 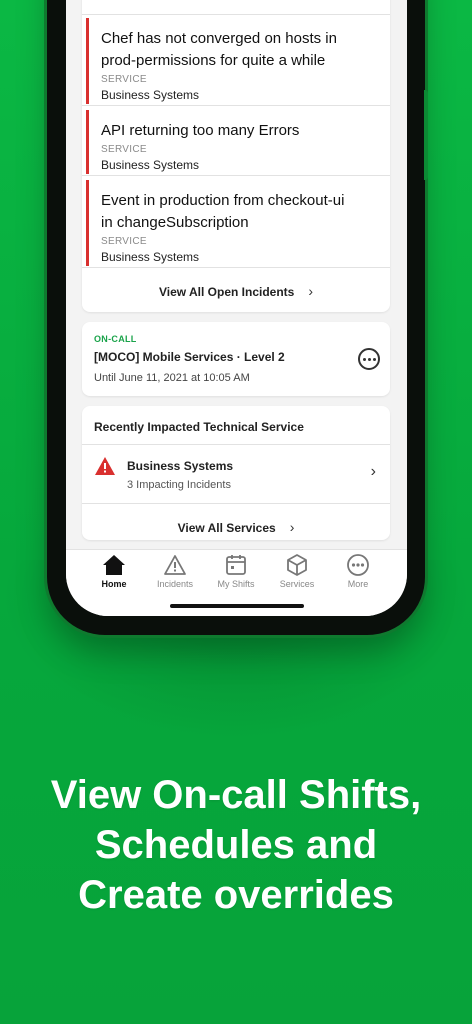 I want to click on home-indicator, so click(x=237, y=606).